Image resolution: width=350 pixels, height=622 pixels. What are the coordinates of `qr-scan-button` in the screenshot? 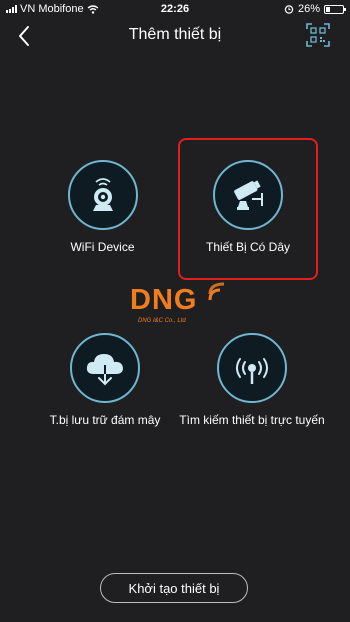 It's located at (318, 35).